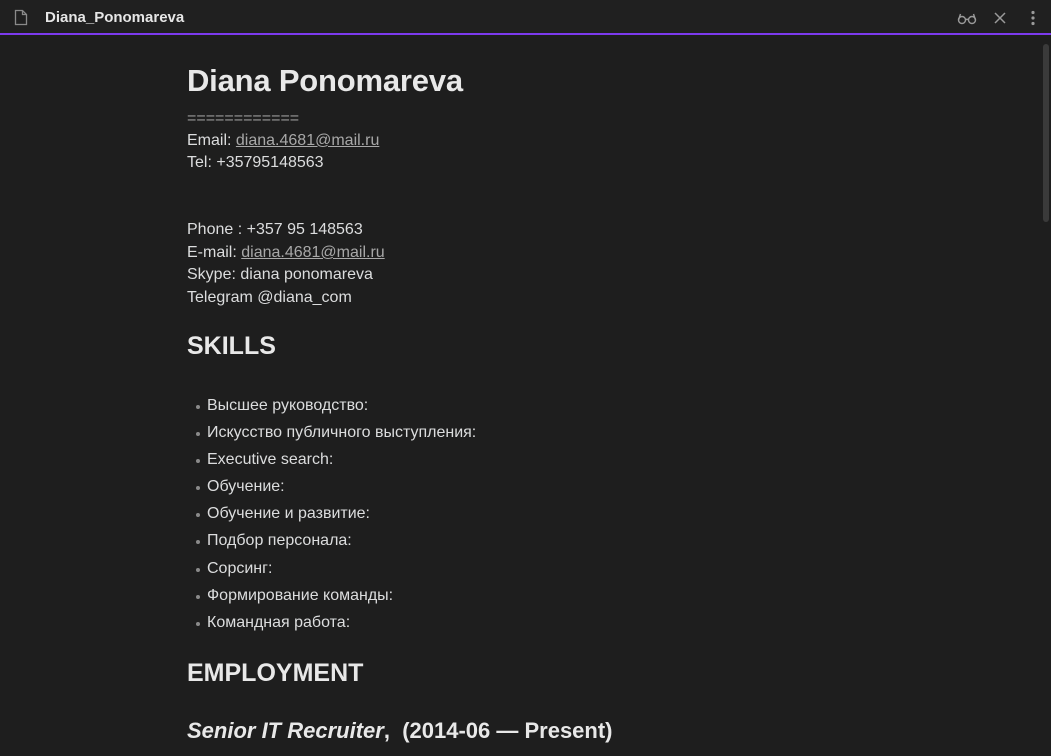  What do you see at coordinates (280, 274) in the screenshot?
I see `skype-line: Skype: diana ponomareva` at bounding box center [280, 274].